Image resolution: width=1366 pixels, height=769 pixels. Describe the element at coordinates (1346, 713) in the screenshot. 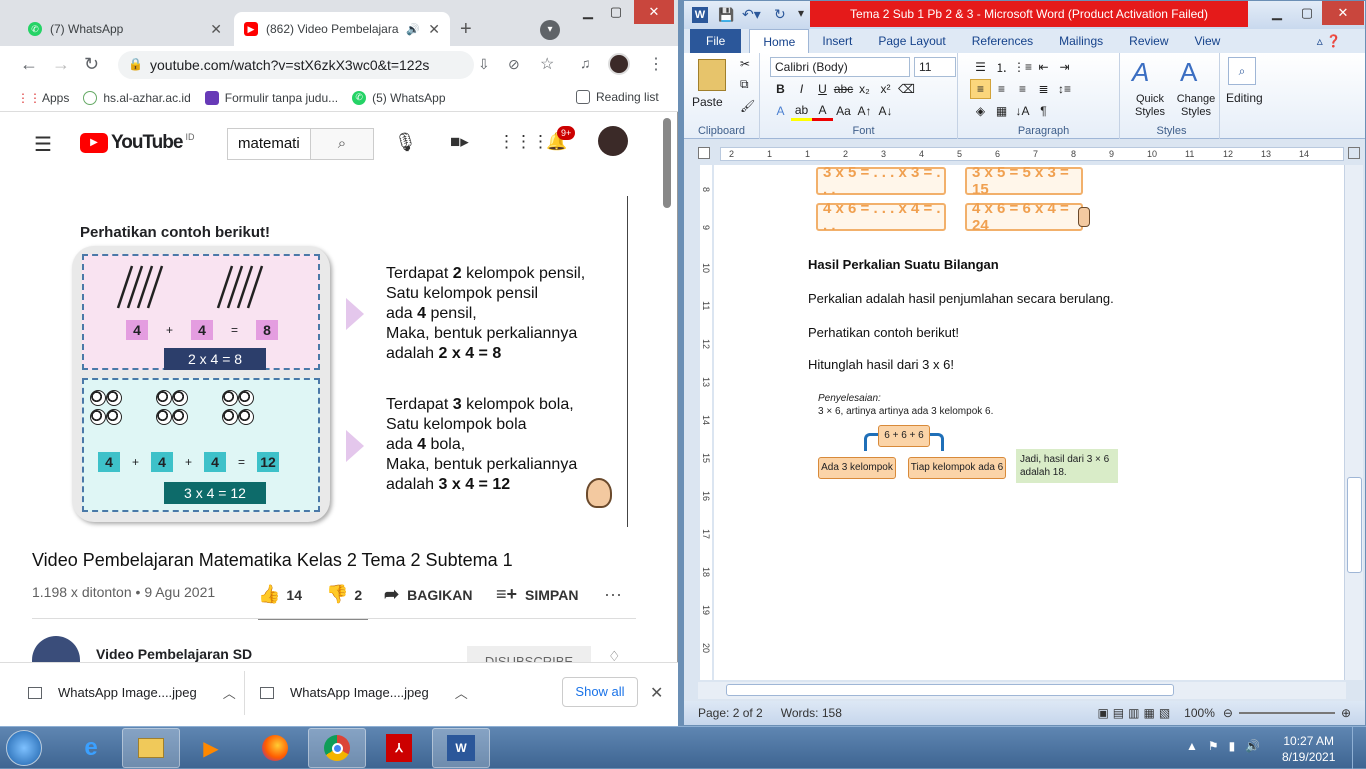

I see `zoom-in-icon: ⊕` at that location.